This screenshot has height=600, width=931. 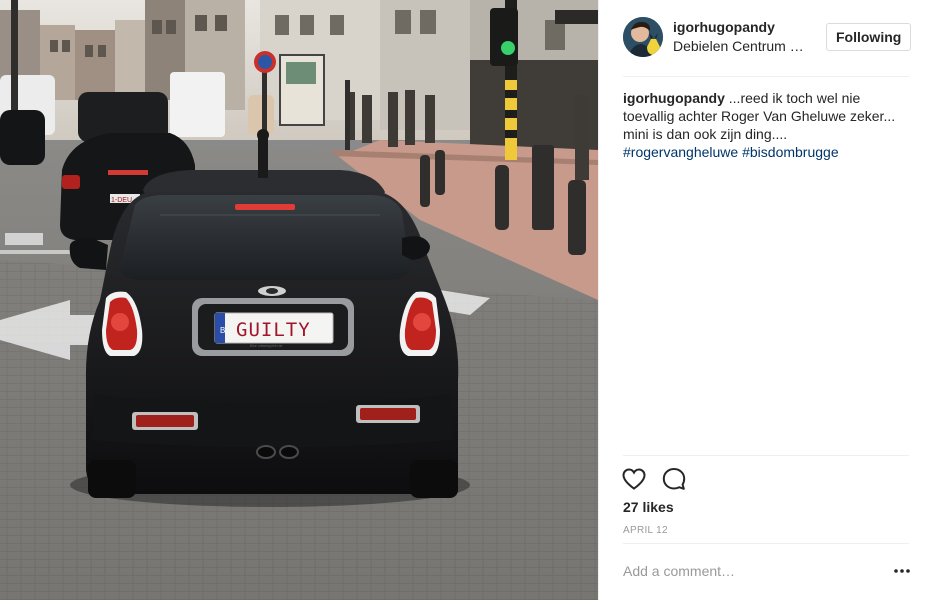 I want to click on comment-divider, so click(x=766, y=543).